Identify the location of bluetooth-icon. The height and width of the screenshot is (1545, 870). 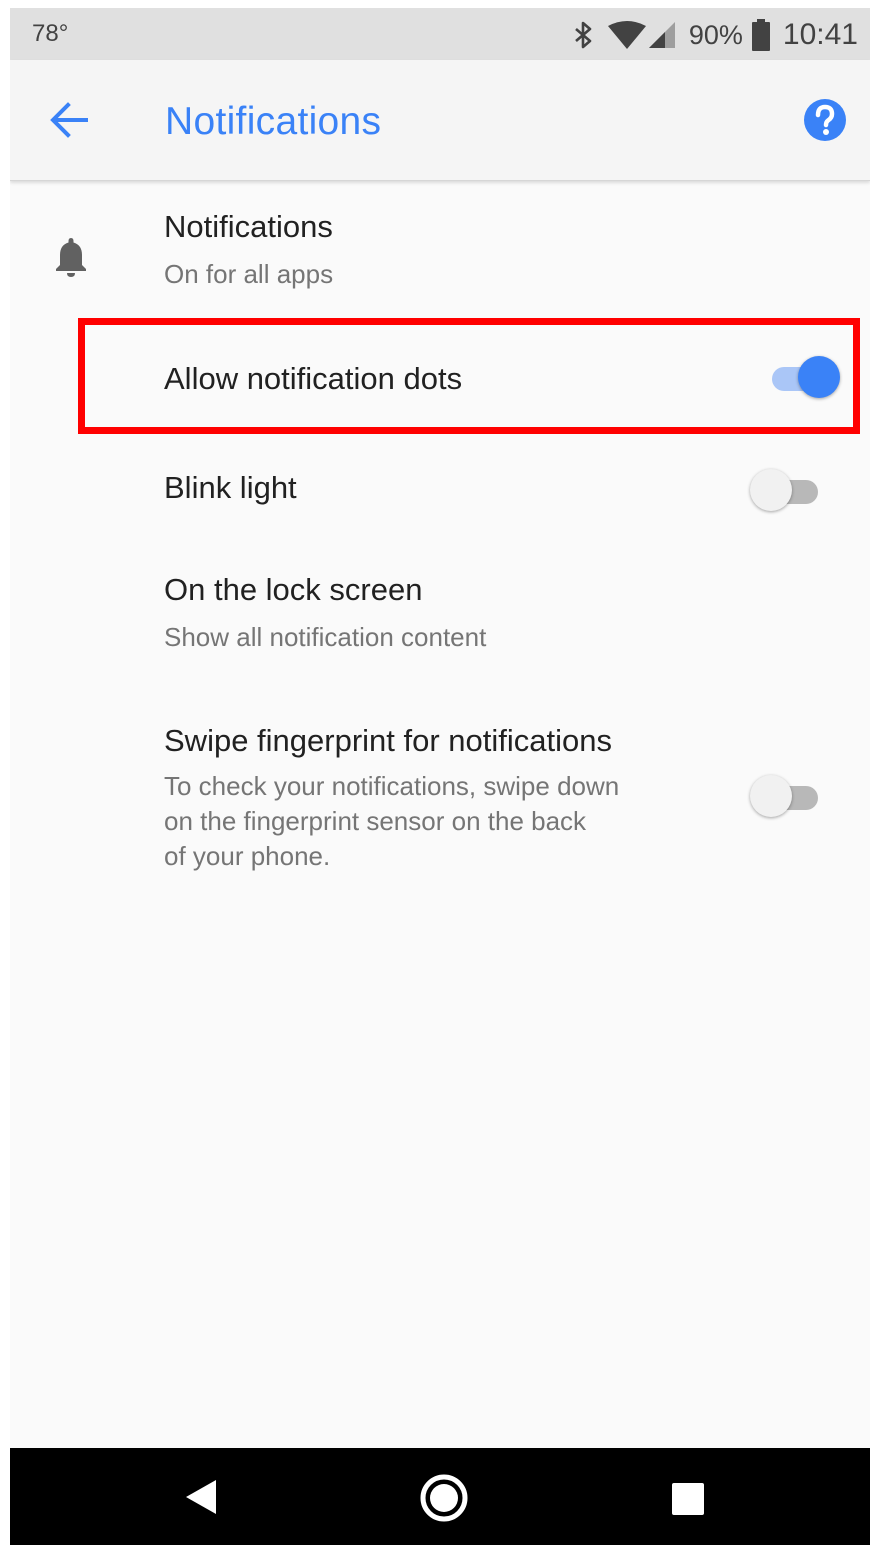
(583, 35).